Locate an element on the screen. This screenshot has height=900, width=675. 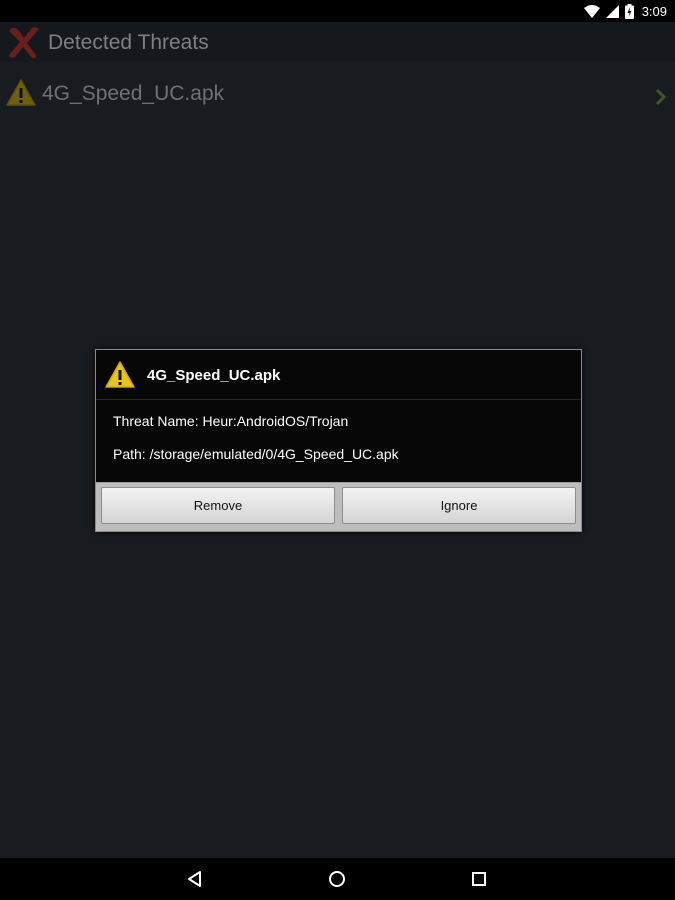
title-bar: Detected Threats is located at coordinates (337, 42).